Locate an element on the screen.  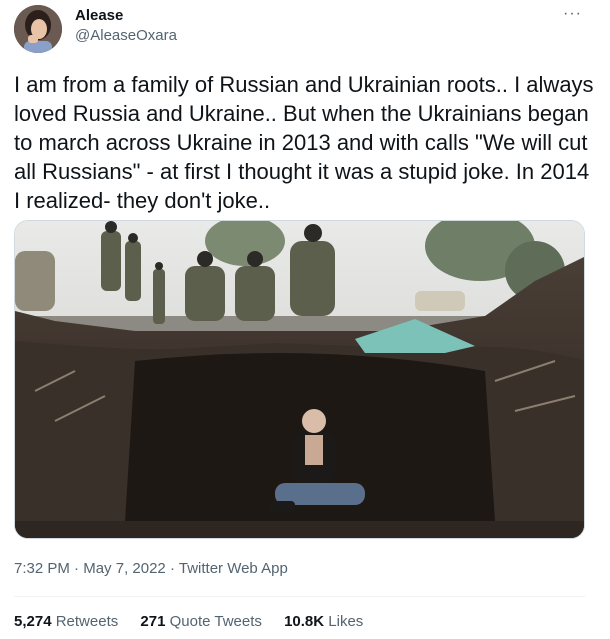
ellipsis-icon: ··· is located at coordinates (572, 14).